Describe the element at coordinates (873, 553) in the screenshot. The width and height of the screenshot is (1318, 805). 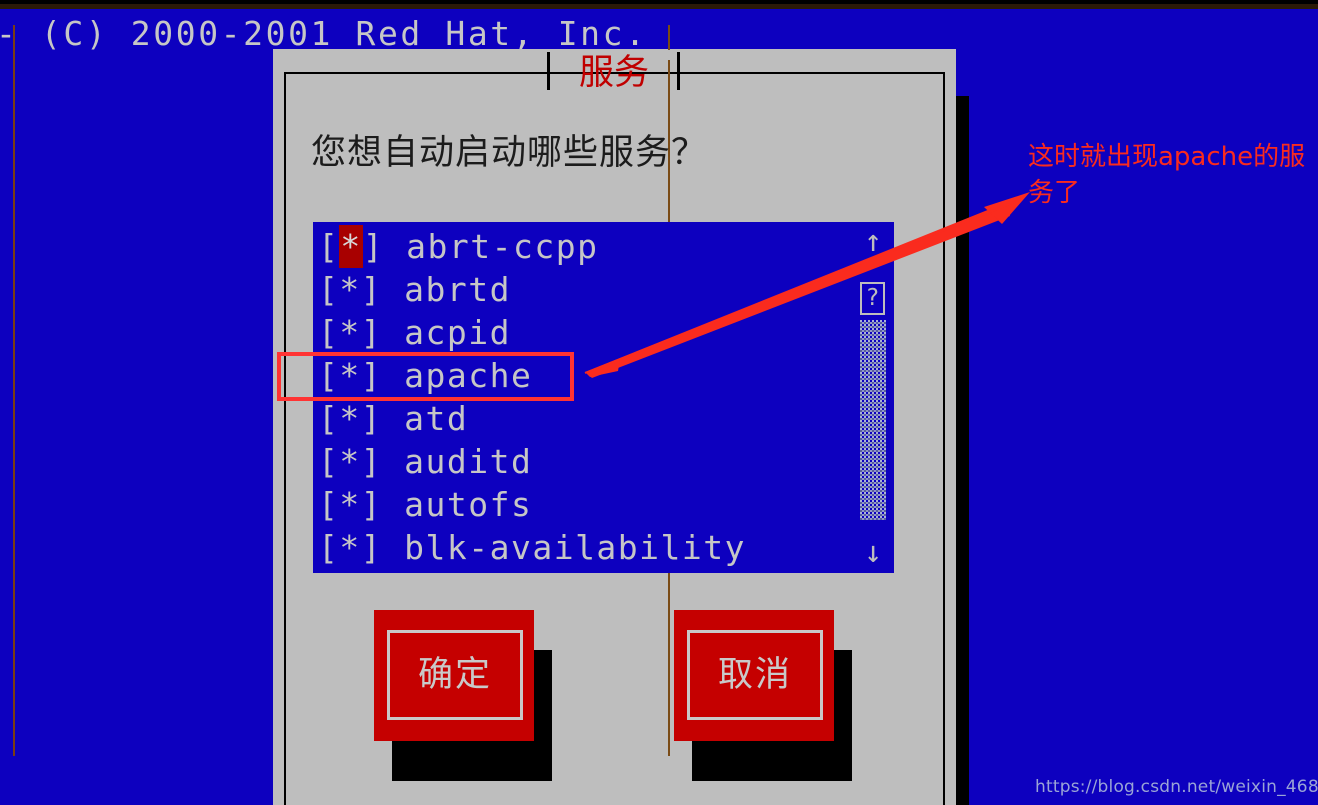
I see `scroll-down-arrow-icon: ↓` at that location.